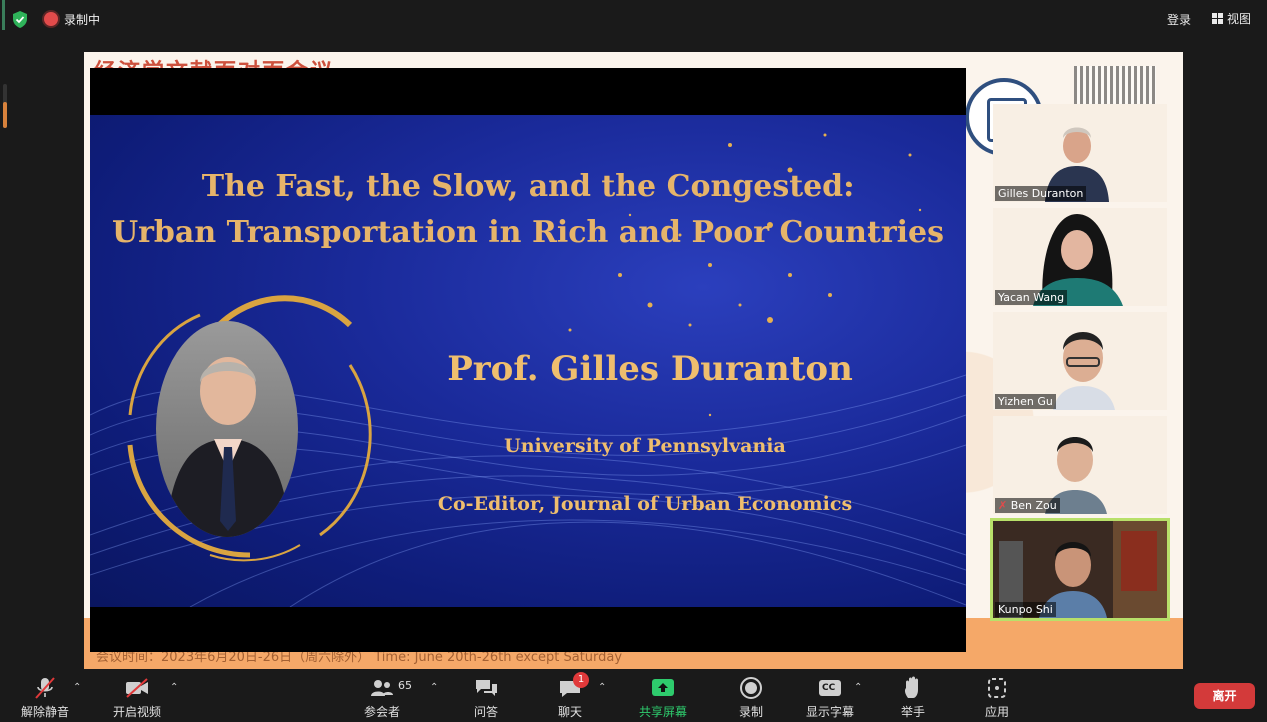 Image resolution: width=1267 pixels, height=722 pixels. What do you see at coordinates (174, 687) in the screenshot?
I see `video-options-chevron-icon: ⌃` at bounding box center [174, 687].